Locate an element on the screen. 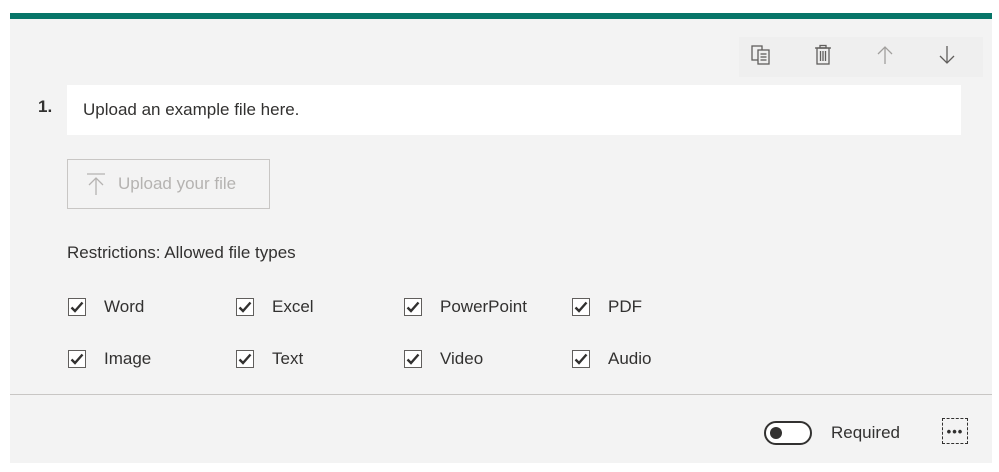  move-up-button is located at coordinates (885, 57).